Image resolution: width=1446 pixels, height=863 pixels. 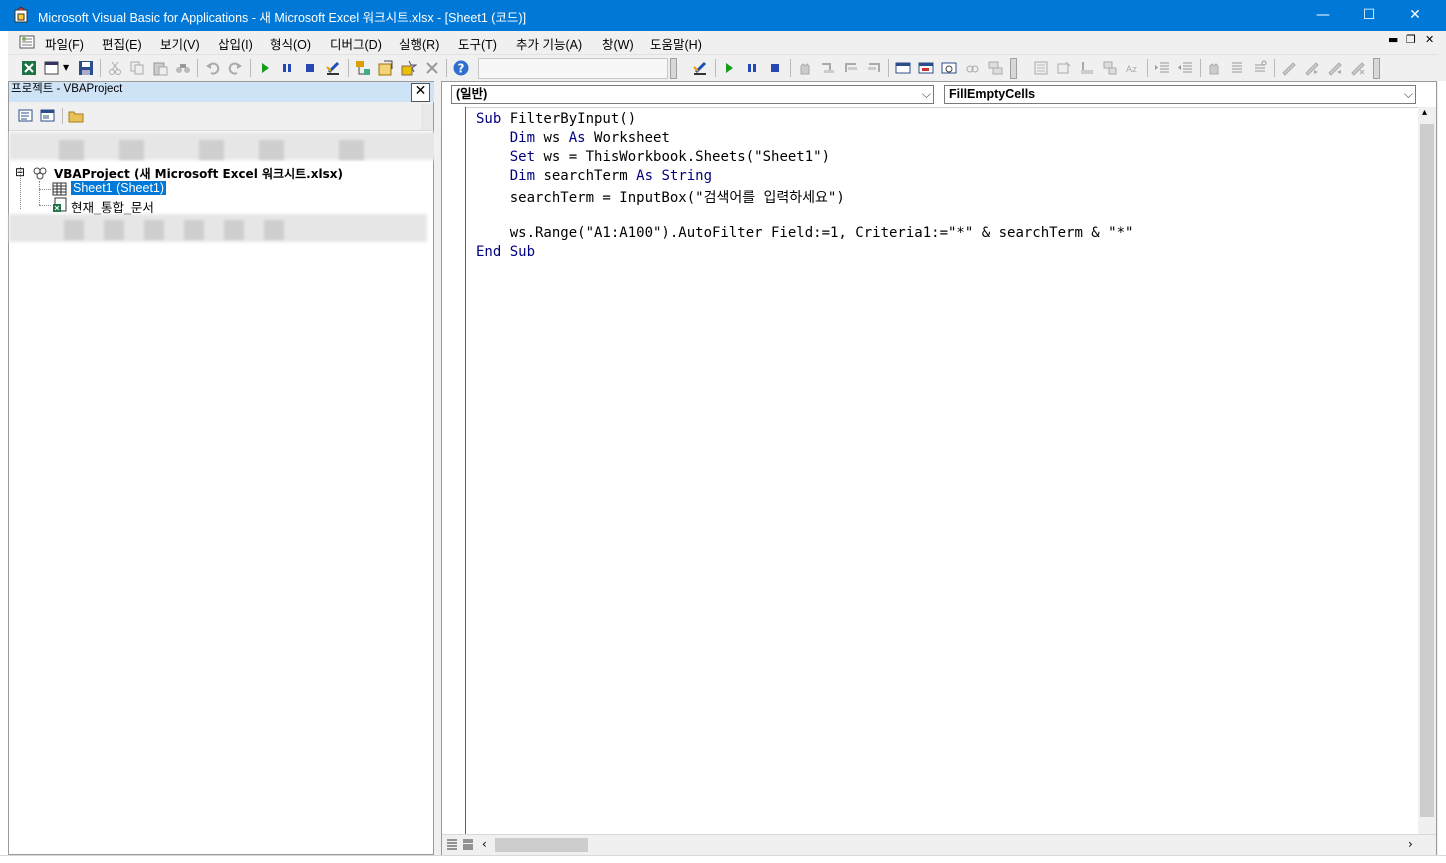 What do you see at coordinates (1289, 68) in the screenshot?
I see `toggle-bookmark-icon` at bounding box center [1289, 68].